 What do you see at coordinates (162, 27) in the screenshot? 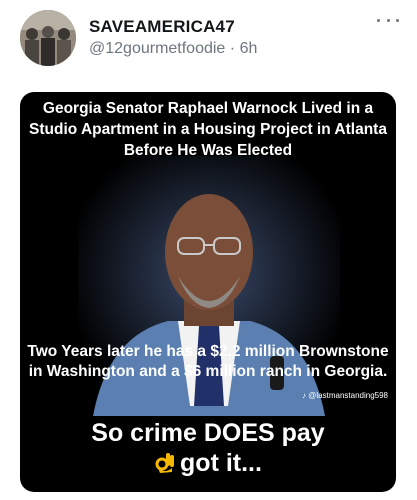
I see `username: SAVEAMERICA47` at bounding box center [162, 27].